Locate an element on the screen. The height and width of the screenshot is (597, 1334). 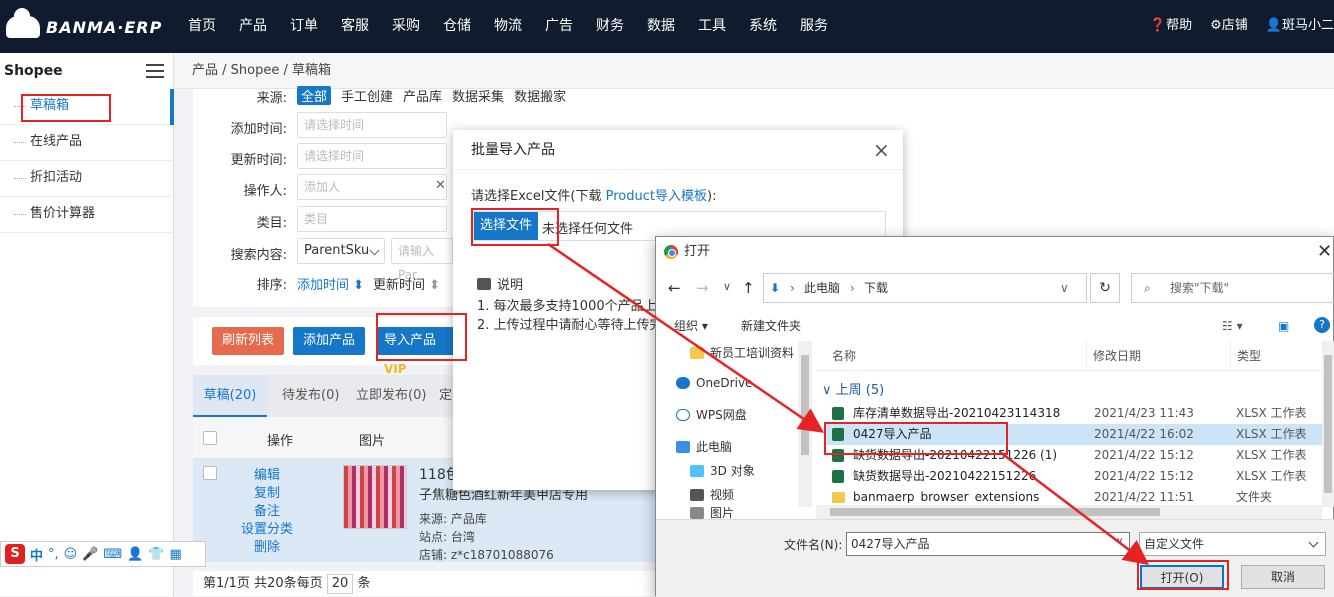
arrow-to-open is located at coordinates (1074, 508).